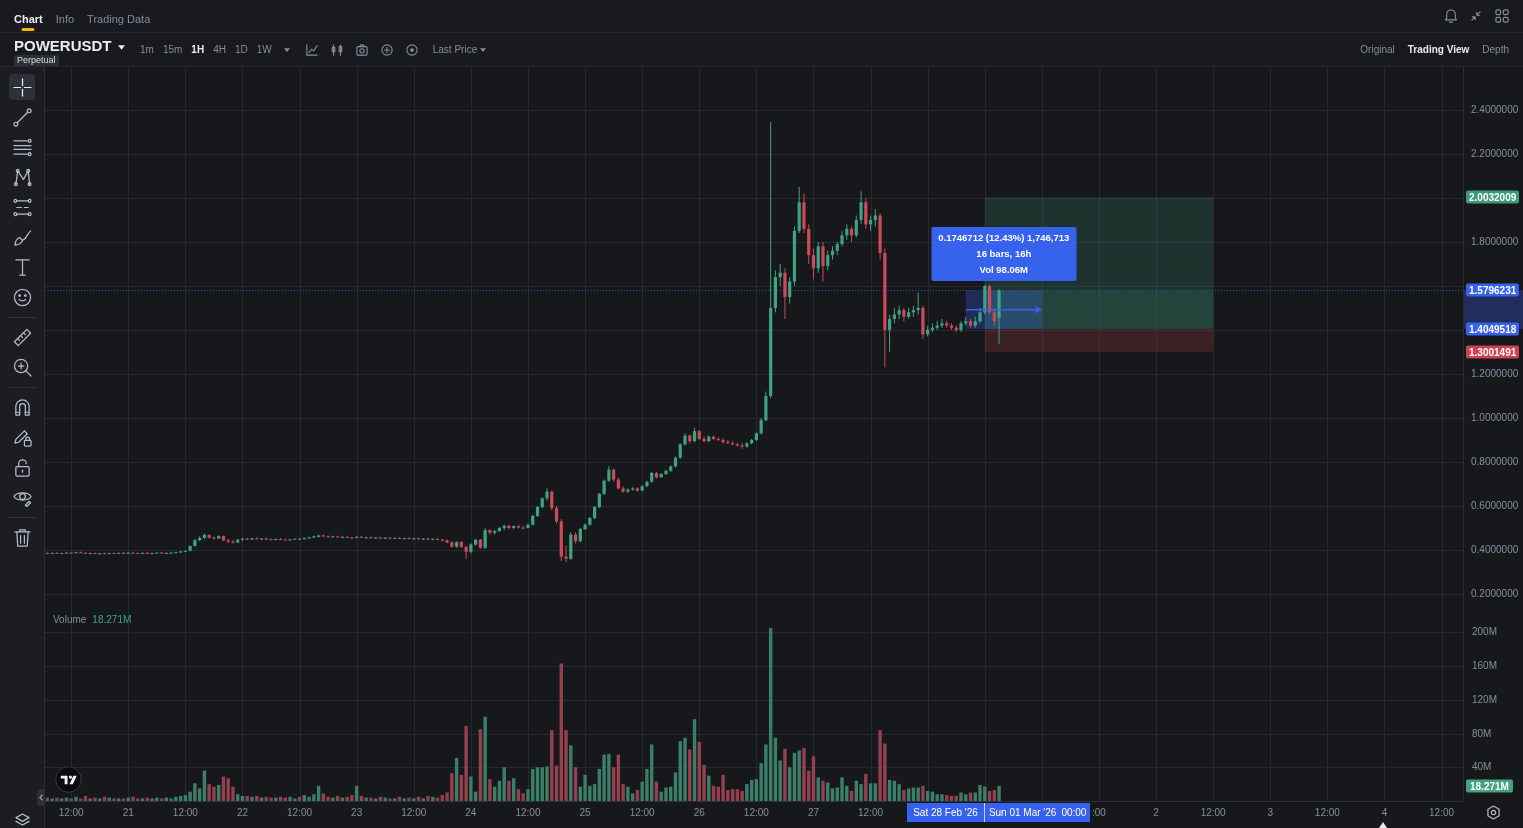 Image resolution: width=1523 pixels, height=828 pixels. What do you see at coordinates (1156, 813) in the screenshot?
I see `time-tick-label: 2` at bounding box center [1156, 813].